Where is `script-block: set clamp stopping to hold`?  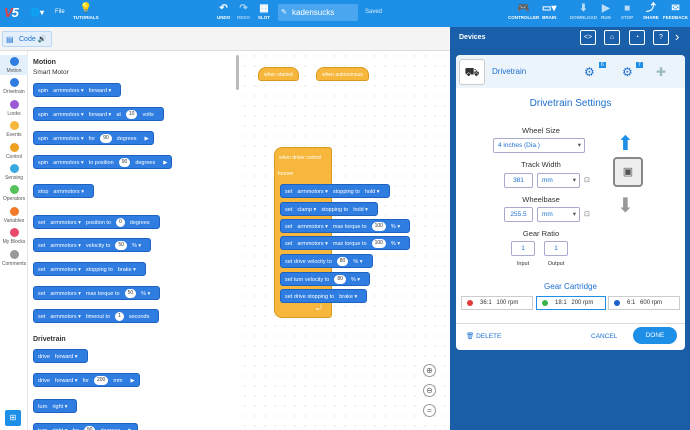 script-block: set clamp stopping to hold is located at coordinates (329, 209).